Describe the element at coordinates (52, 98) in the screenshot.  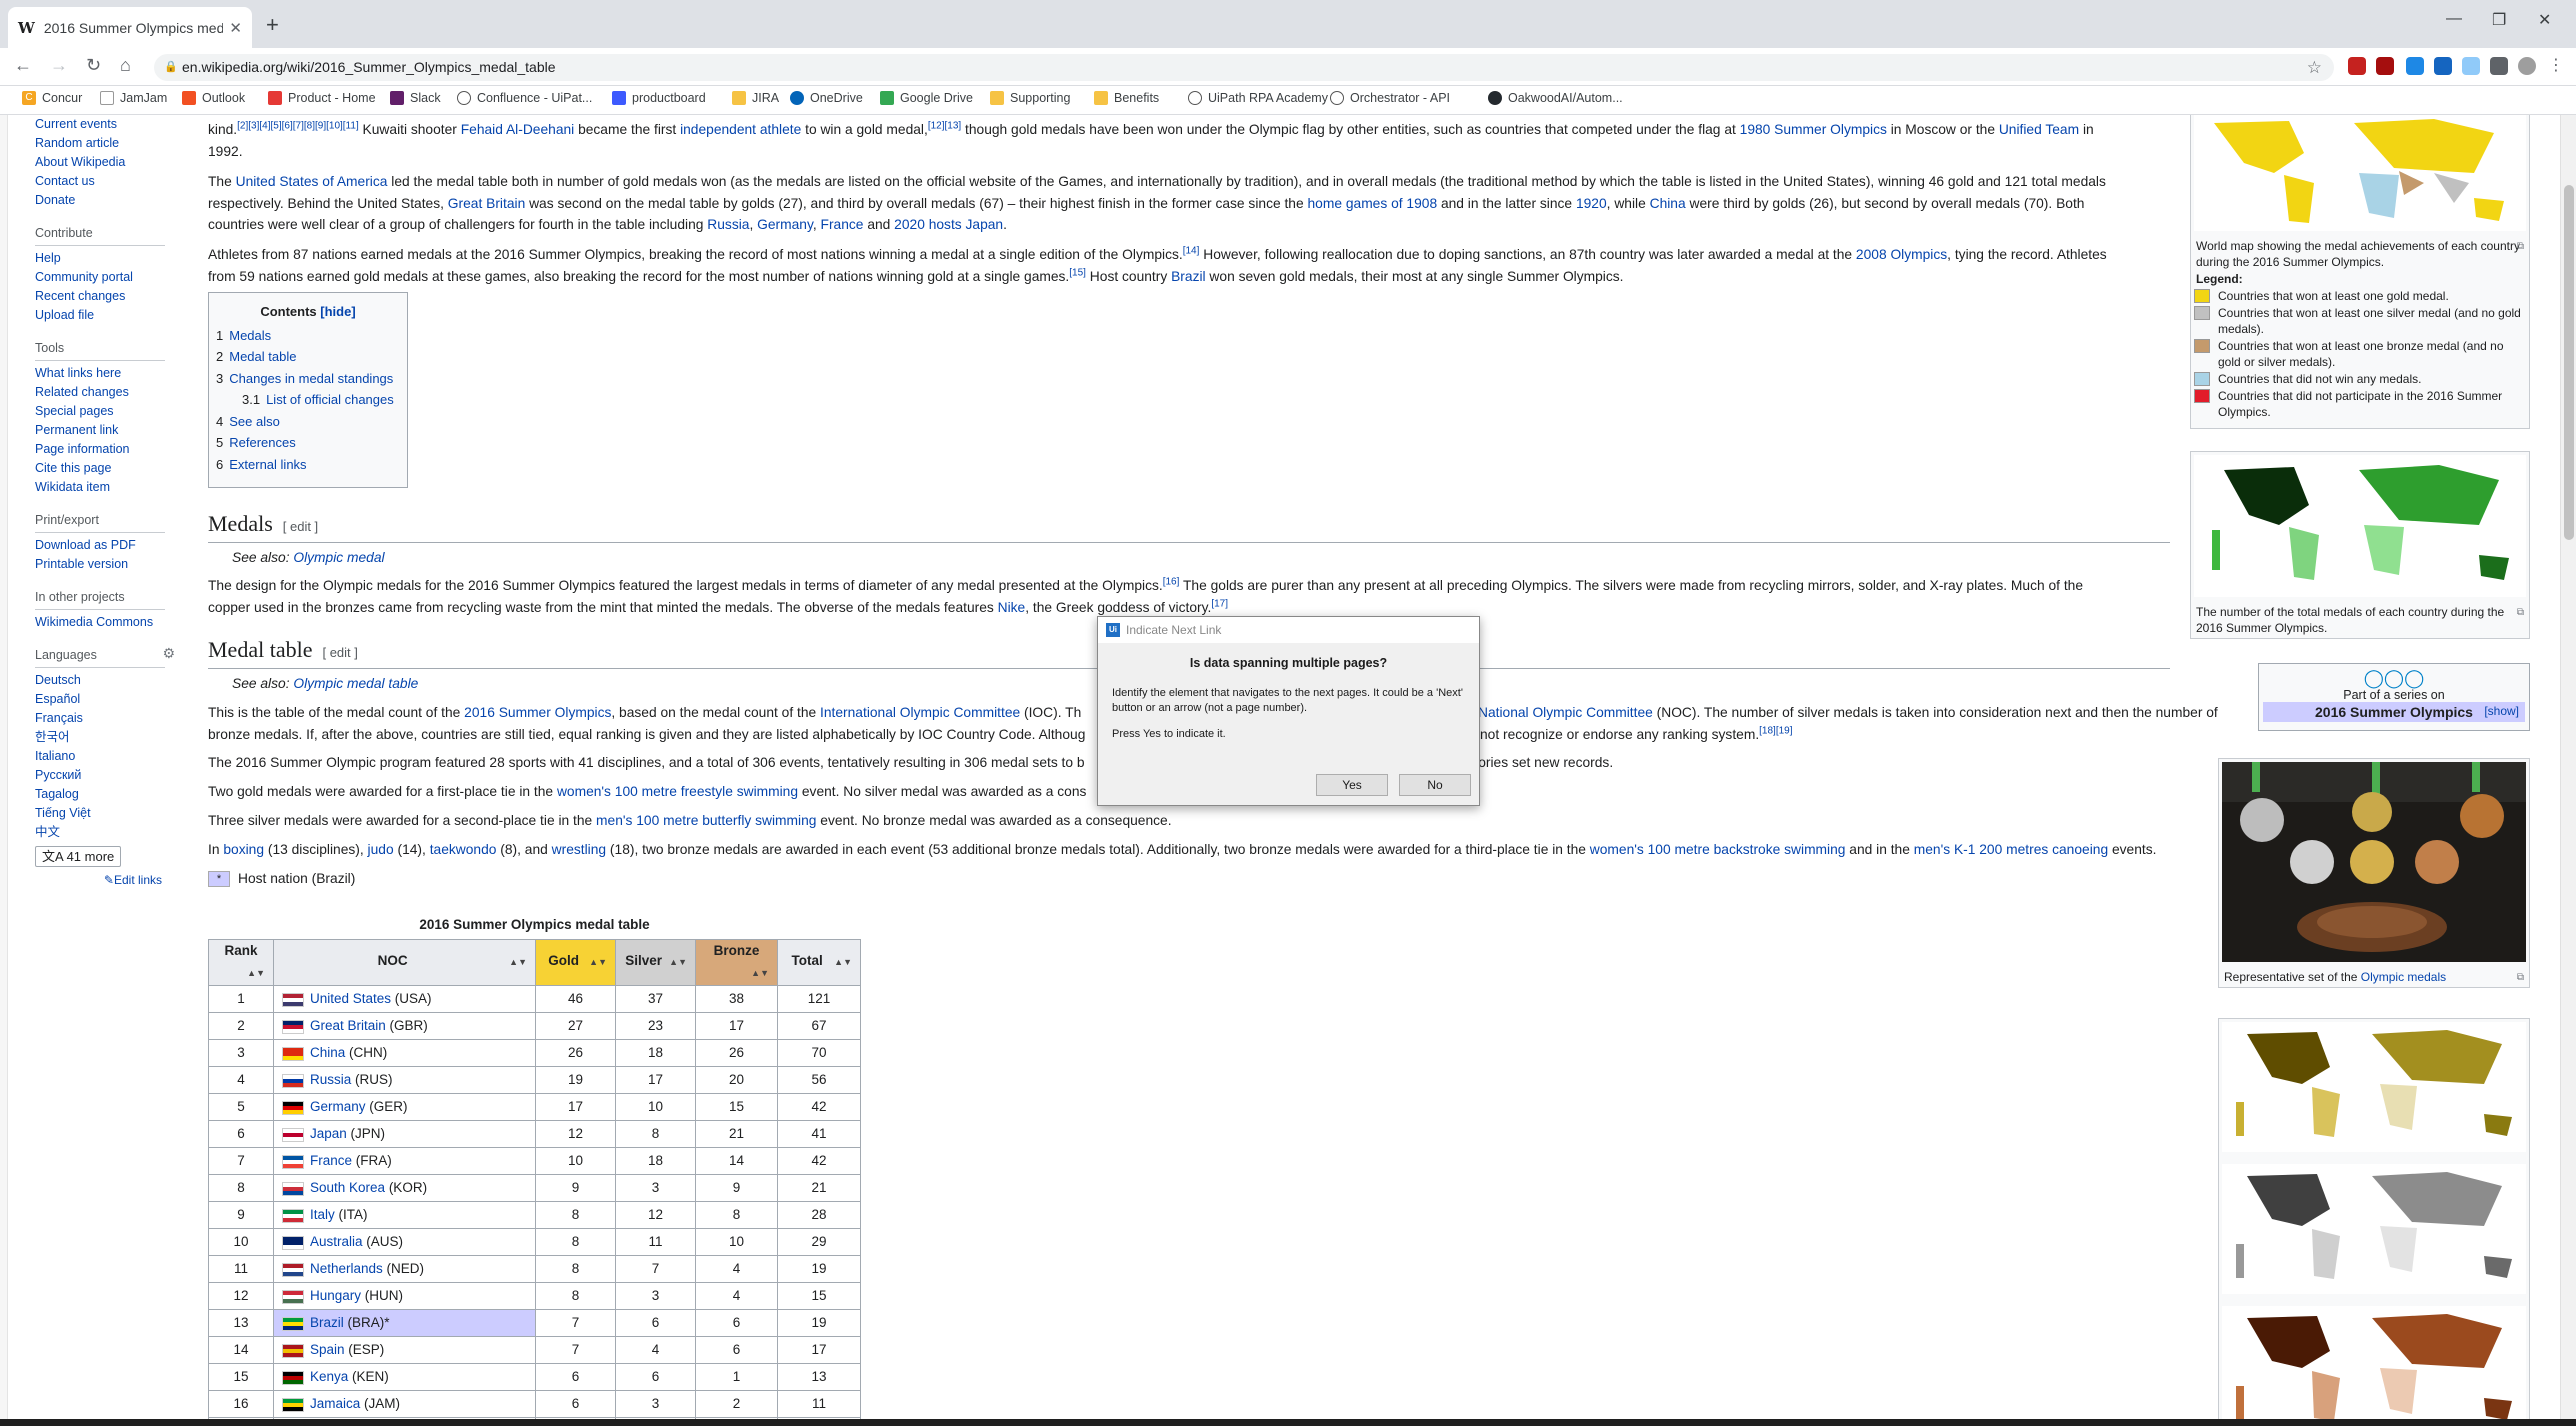
I see `bookmark-concur: C Concur` at that location.